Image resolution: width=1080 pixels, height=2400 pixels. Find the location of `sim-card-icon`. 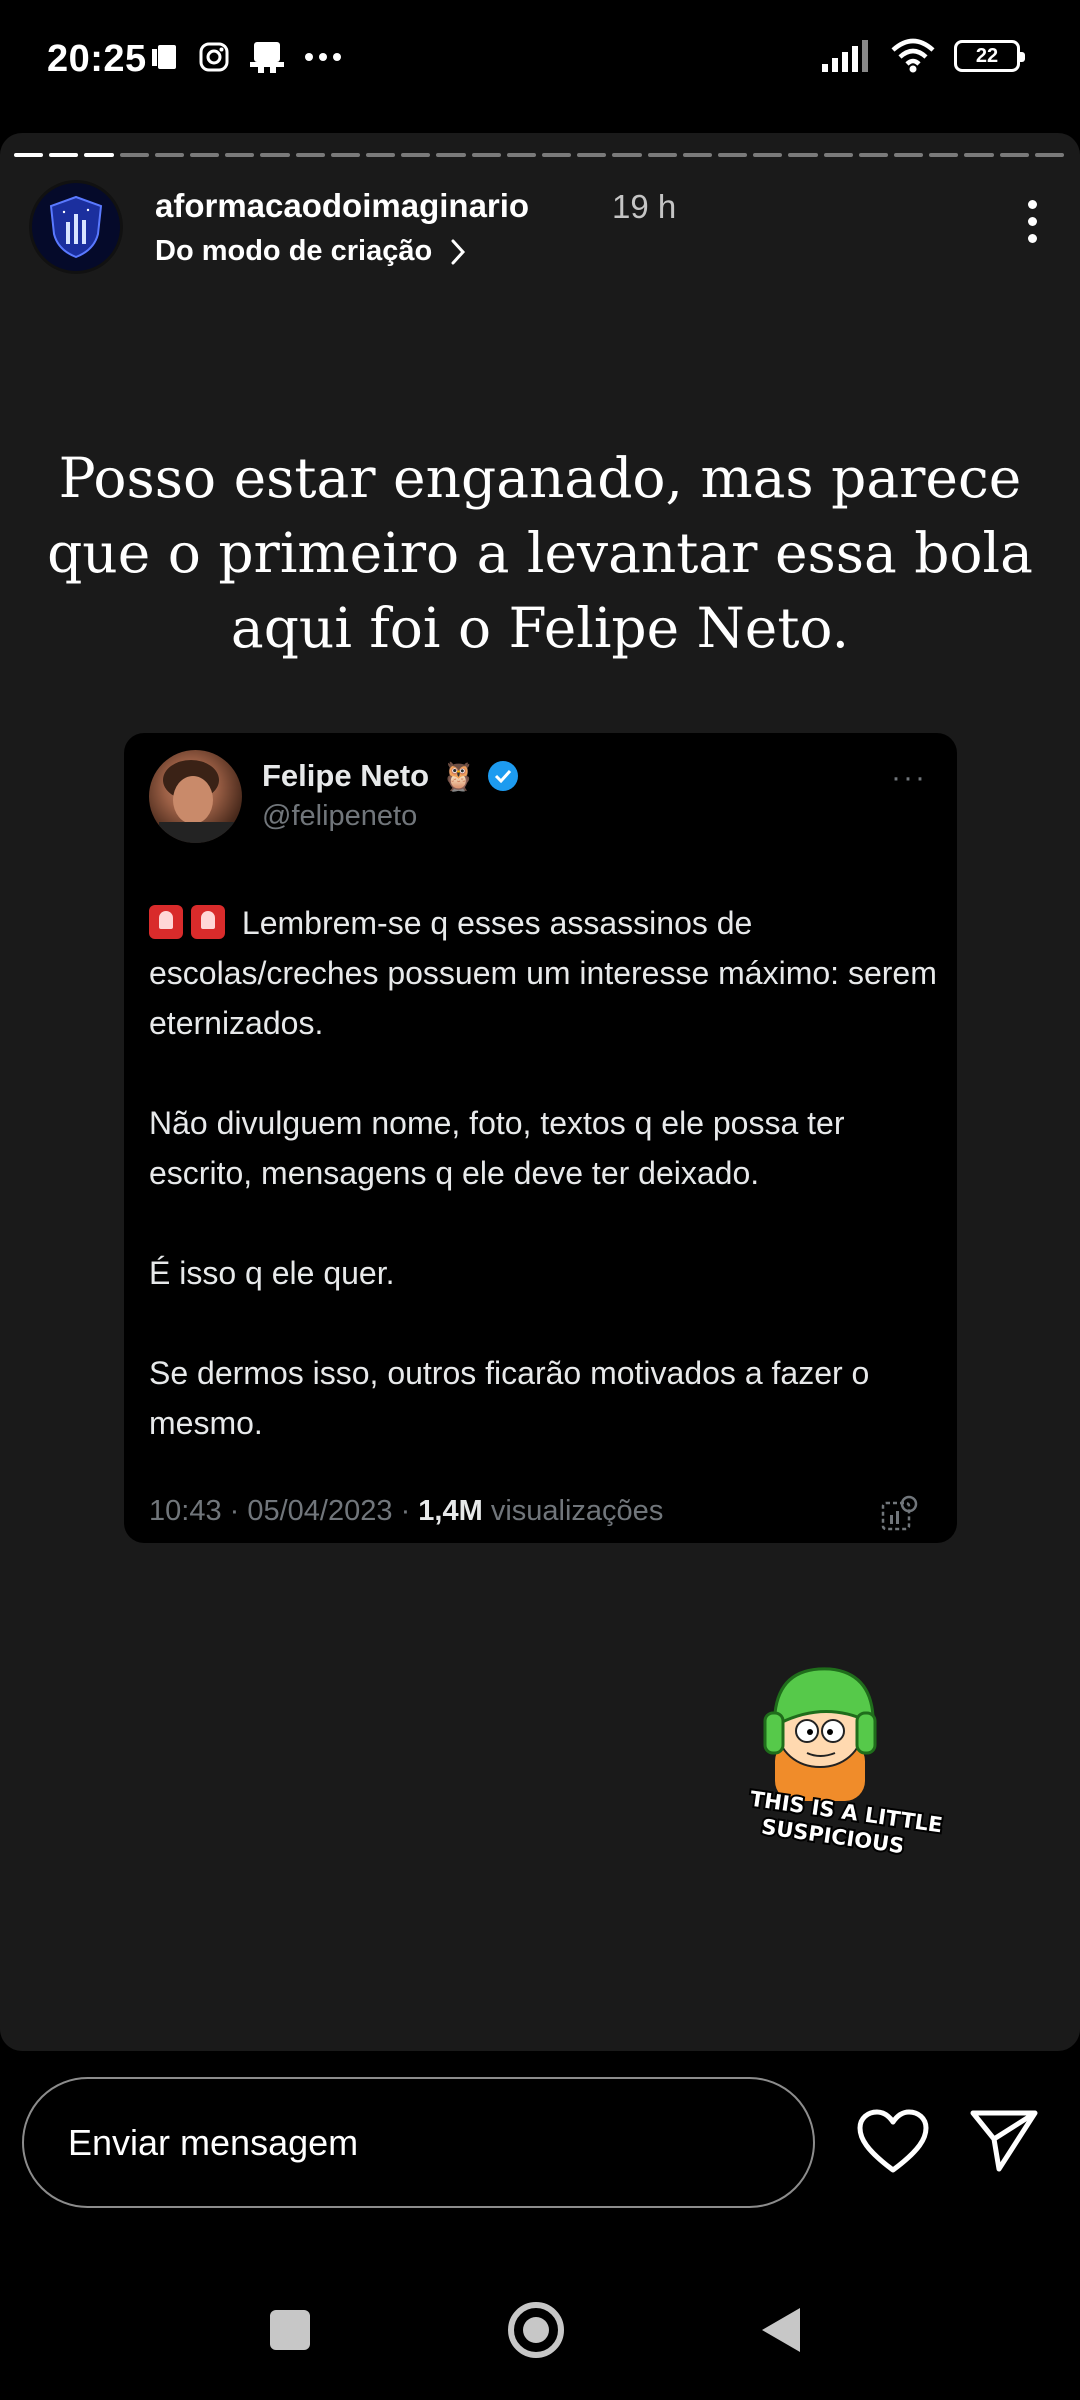

sim-card-icon is located at coordinates (164, 57).